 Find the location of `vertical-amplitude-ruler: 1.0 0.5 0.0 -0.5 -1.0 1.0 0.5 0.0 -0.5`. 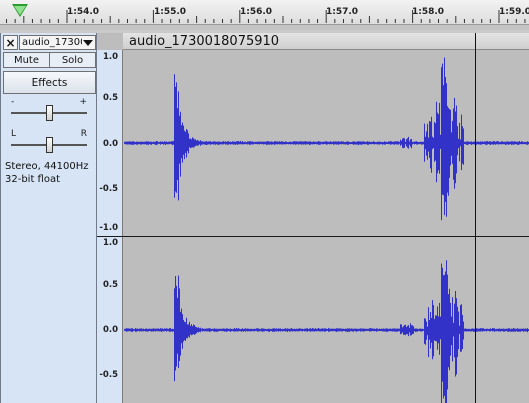

vertical-amplitude-ruler: 1.0 0.5 0.0 -0.5 -1.0 1.0 0.5 0.0 -0.5 is located at coordinates (110, 226).